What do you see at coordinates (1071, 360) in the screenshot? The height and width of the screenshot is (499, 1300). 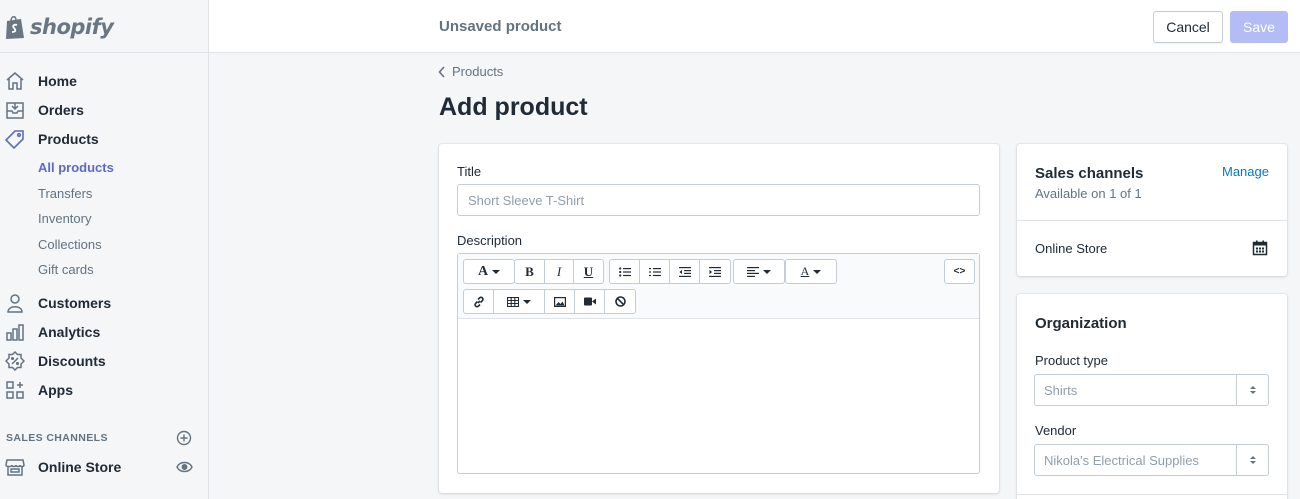 I see `product-type-label: Product type` at bounding box center [1071, 360].